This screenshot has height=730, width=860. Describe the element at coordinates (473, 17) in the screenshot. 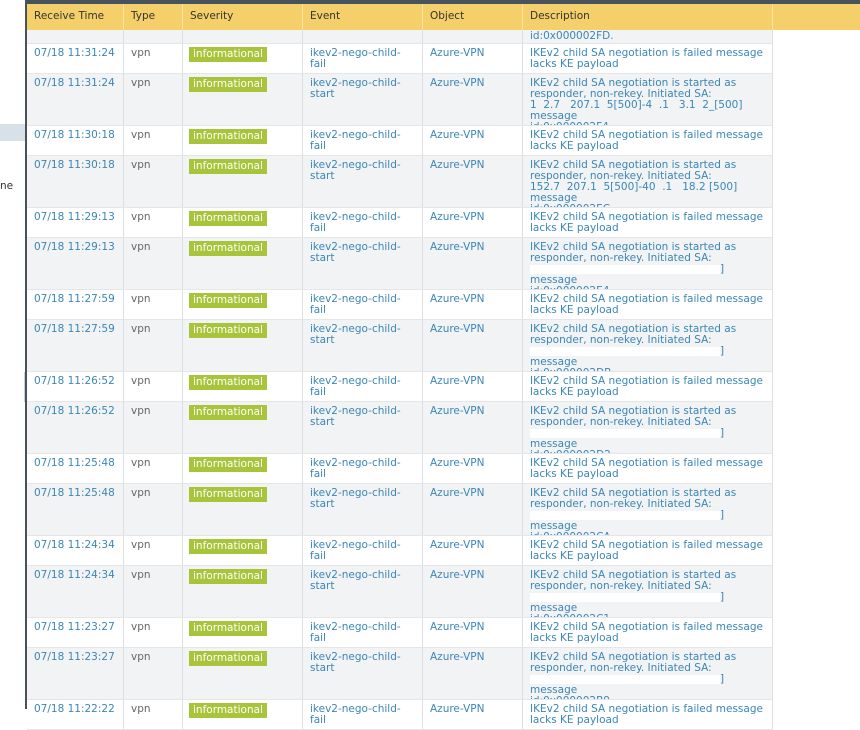

I see `column-header-object: Object` at that location.